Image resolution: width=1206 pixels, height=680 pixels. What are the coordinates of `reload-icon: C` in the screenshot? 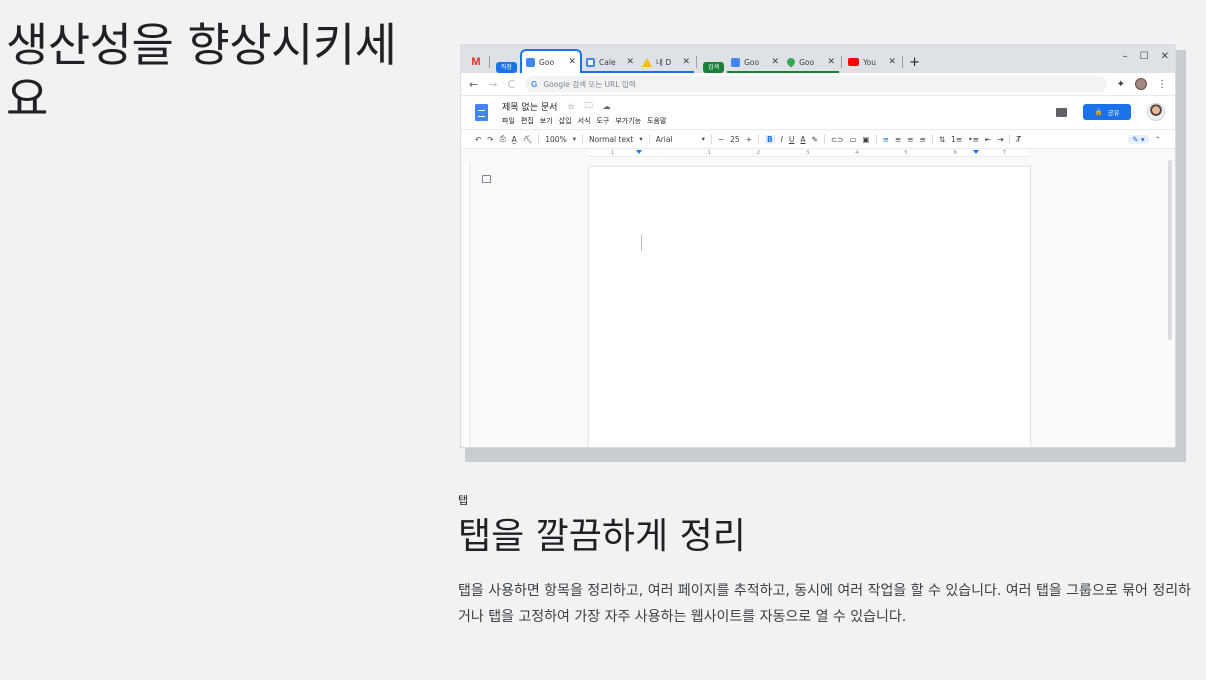 It's located at (511, 84).